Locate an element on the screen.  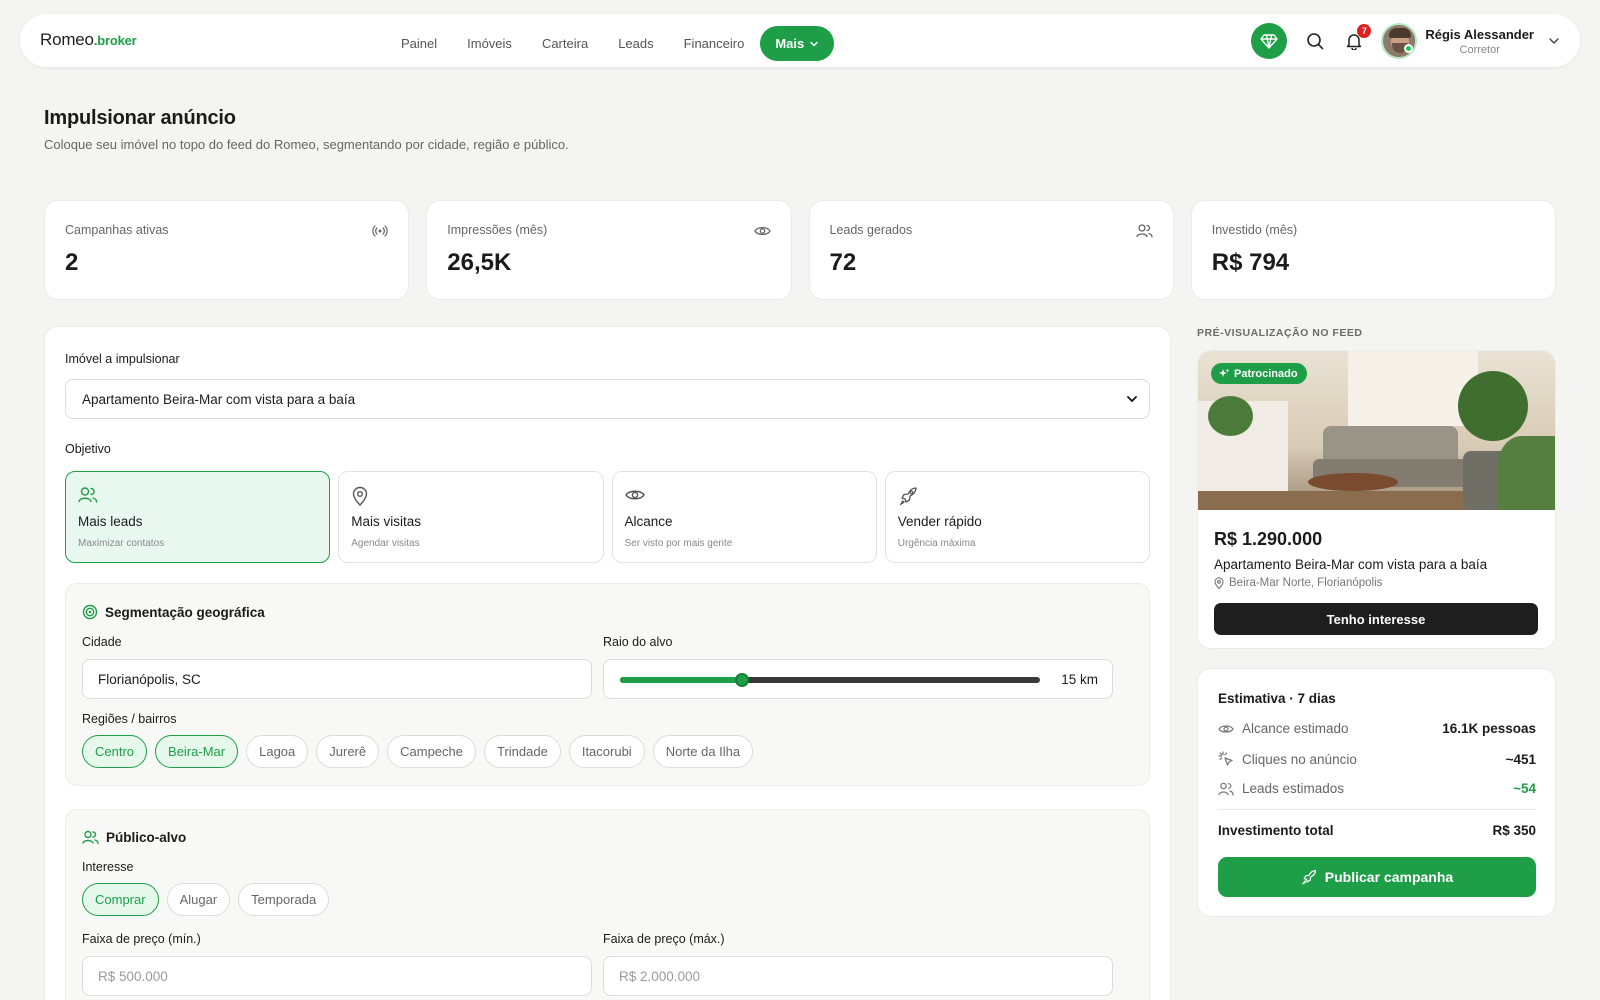
user-name: Régis Alessander is located at coordinates (1479, 34).